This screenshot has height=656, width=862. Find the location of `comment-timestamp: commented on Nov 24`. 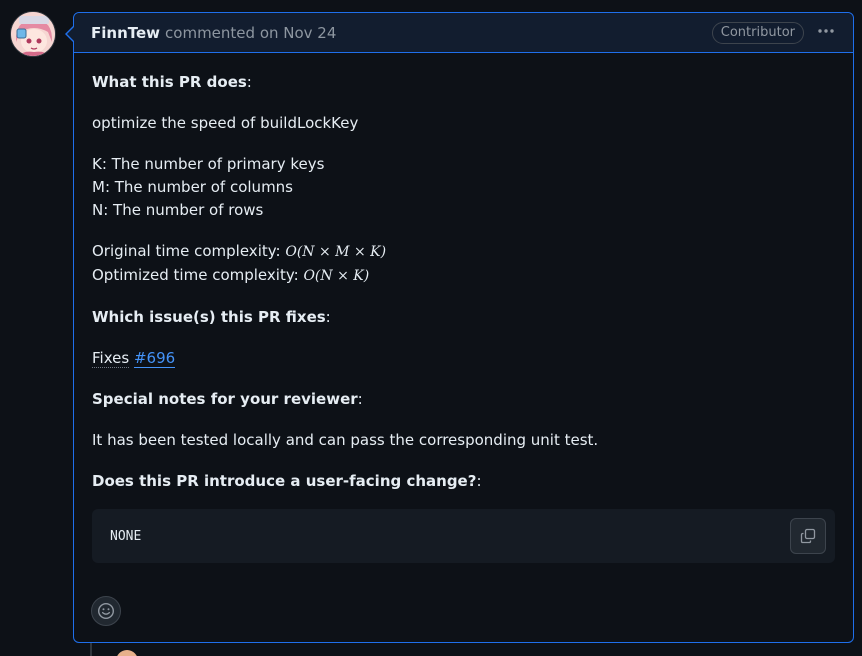

comment-timestamp: commented on Nov 24 is located at coordinates (250, 33).